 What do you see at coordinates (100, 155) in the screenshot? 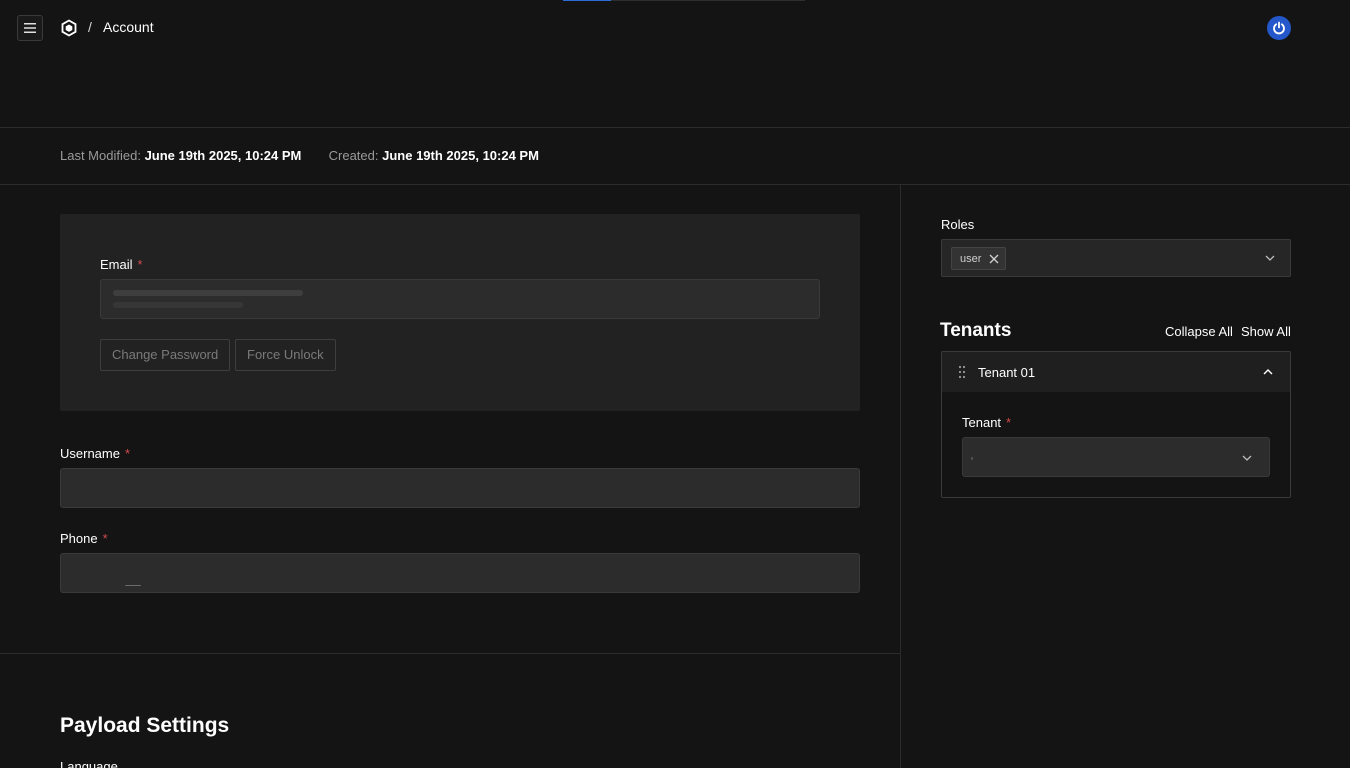
I see `last-modified-label: Last Modified:` at bounding box center [100, 155].